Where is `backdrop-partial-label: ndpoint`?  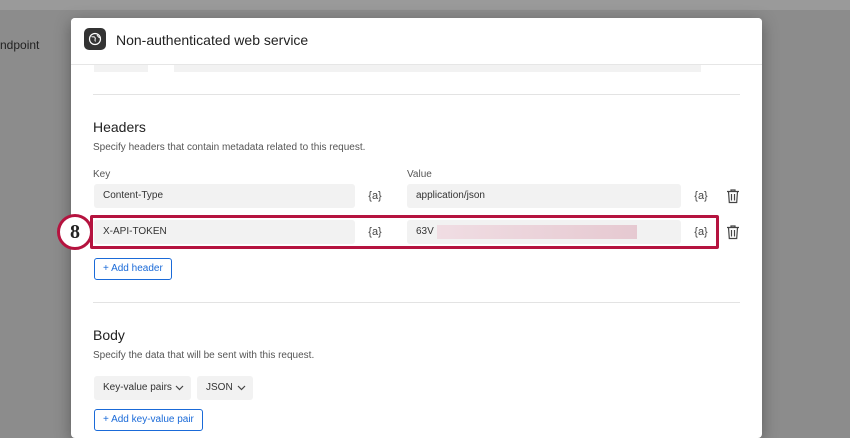 backdrop-partial-label: ndpoint is located at coordinates (20, 45).